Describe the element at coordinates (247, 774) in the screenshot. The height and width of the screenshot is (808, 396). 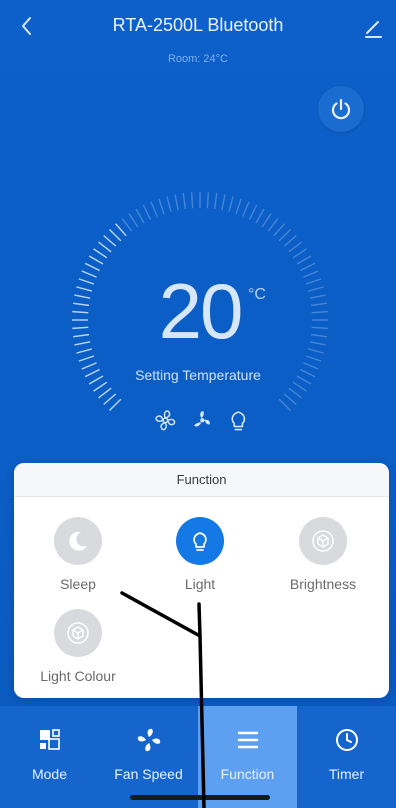
I see `nav-label-function: Function` at that location.